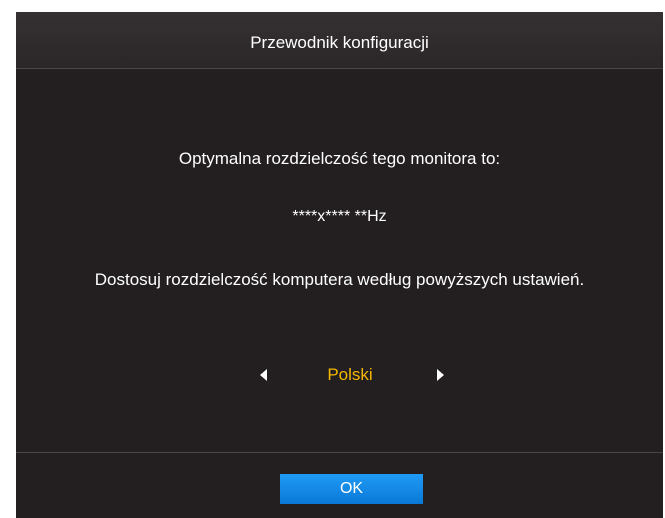 Image resolution: width=665 pixels, height=518 pixels. I want to click on next-language-icon, so click(440, 375).